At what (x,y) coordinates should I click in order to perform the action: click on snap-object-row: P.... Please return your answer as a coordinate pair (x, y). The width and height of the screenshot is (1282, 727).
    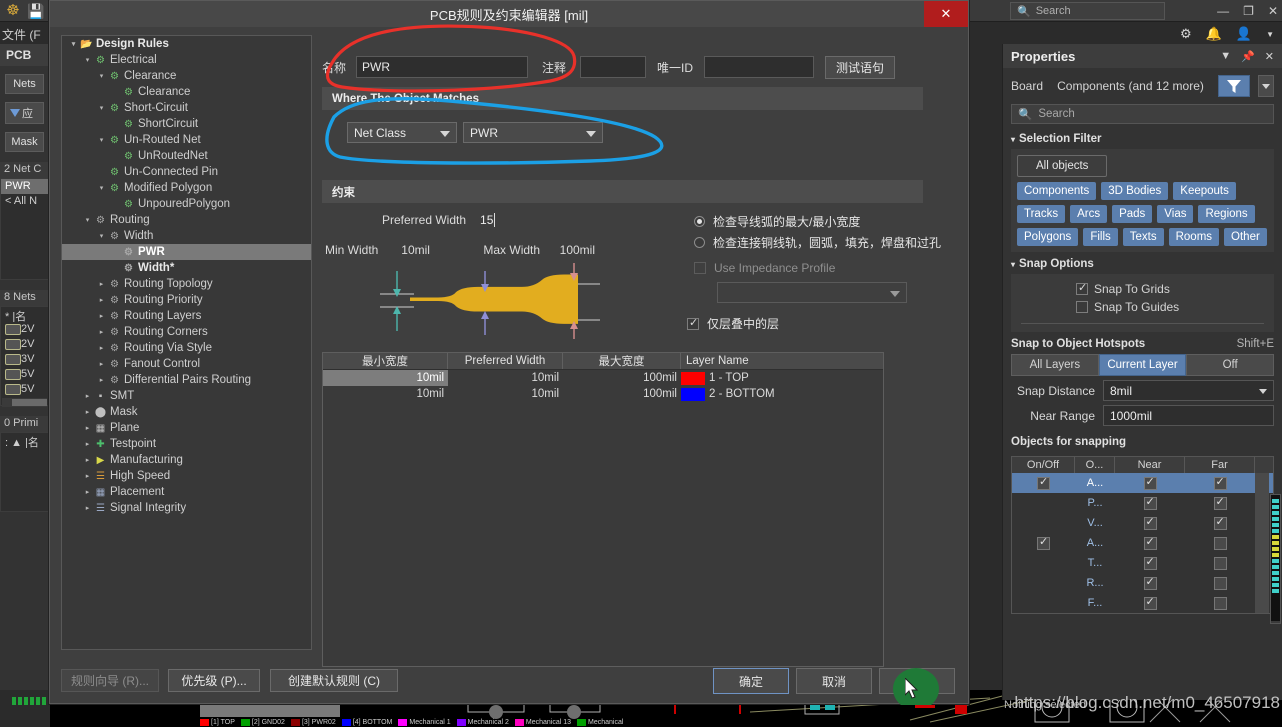
    Looking at the image, I should click on (1142, 503).